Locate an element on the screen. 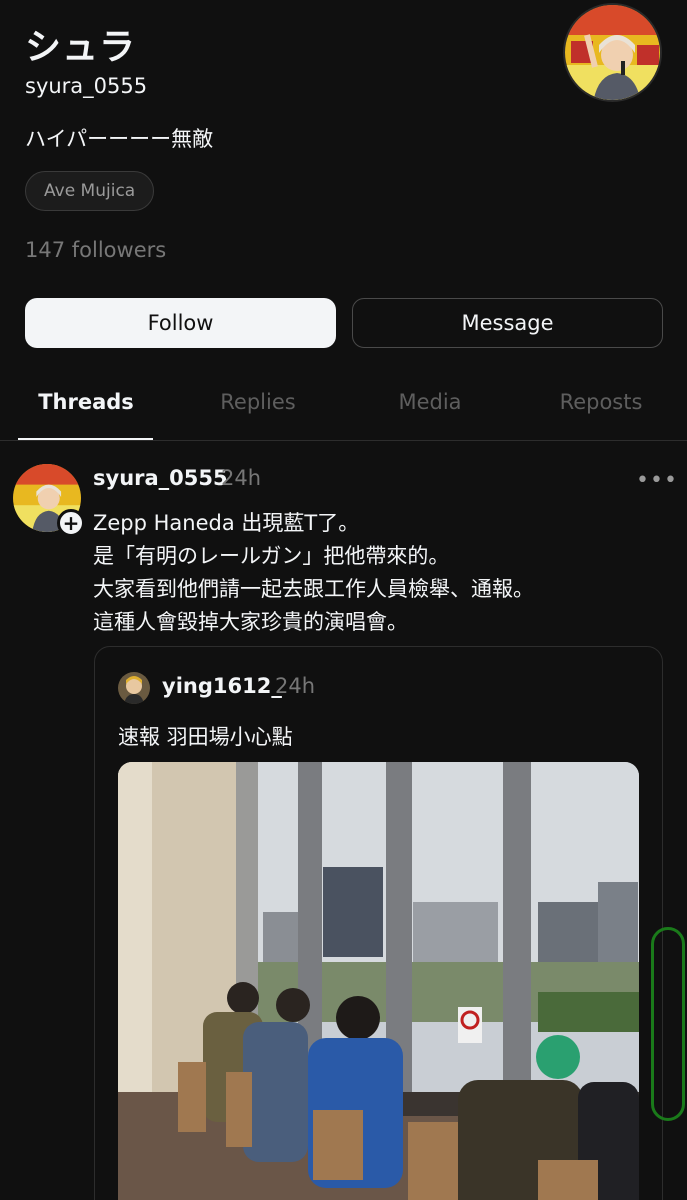 The width and height of the screenshot is (687, 1200). tab-media: Media is located at coordinates (430, 402).